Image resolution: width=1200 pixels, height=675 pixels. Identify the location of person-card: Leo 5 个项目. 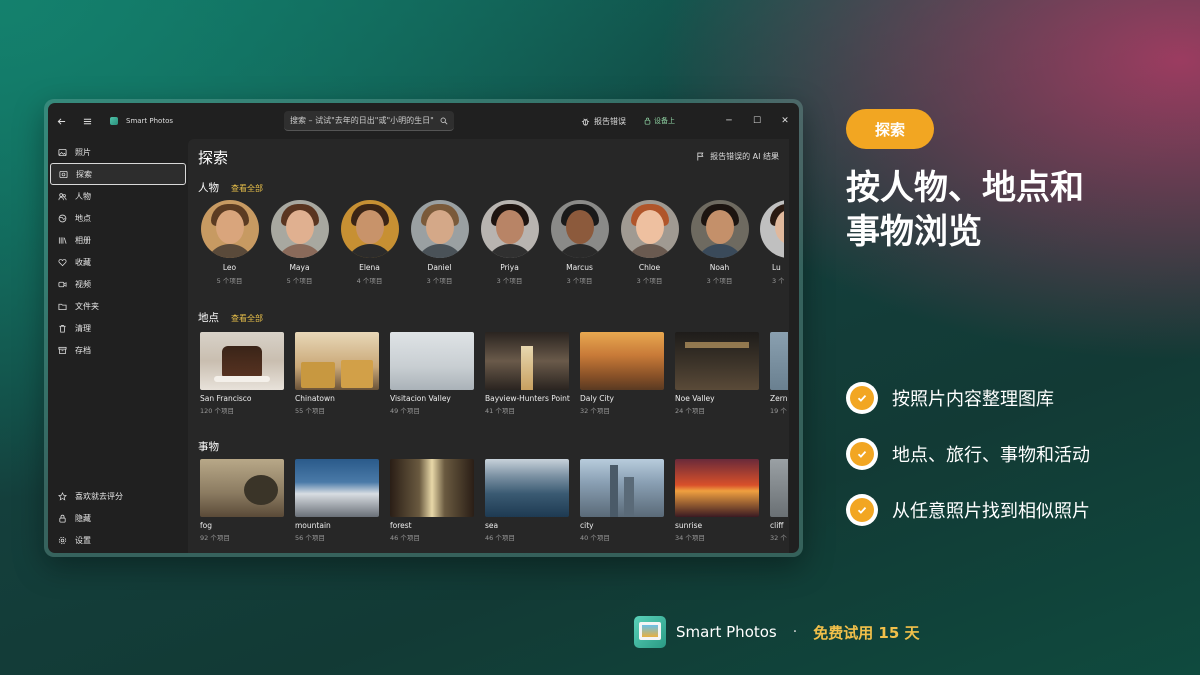
(229, 242).